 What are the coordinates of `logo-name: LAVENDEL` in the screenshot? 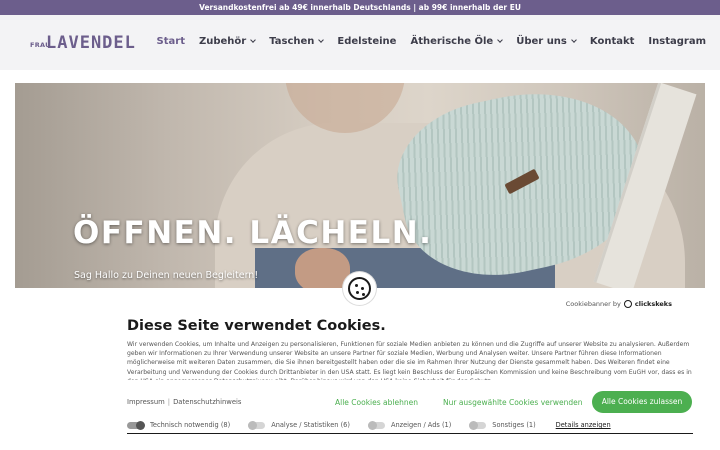 It's located at (91, 43).